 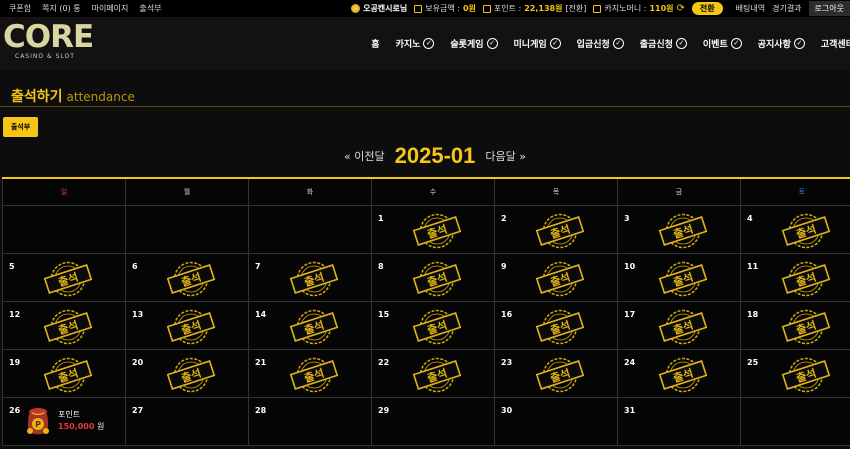 I want to click on svg-text: P, so click(x=38, y=424).